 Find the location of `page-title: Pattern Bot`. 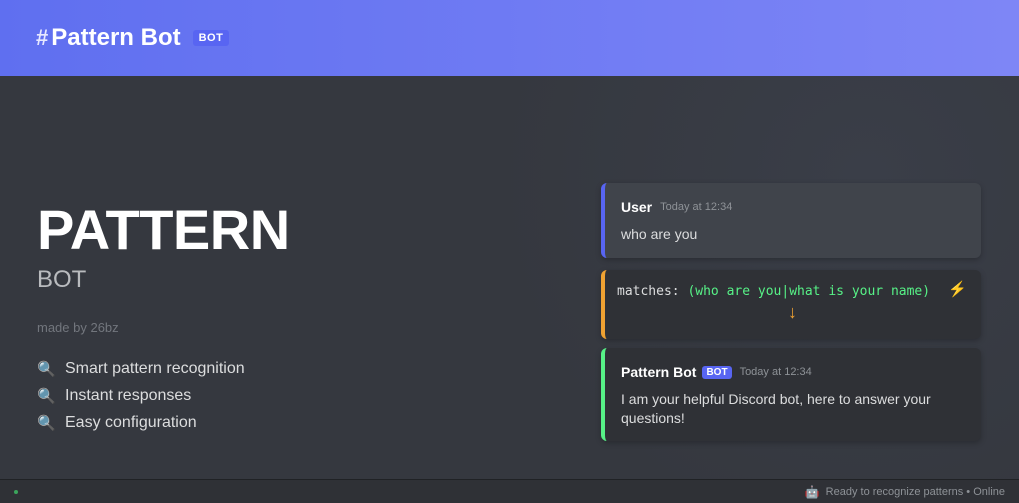

page-title: Pattern Bot is located at coordinates (116, 37).